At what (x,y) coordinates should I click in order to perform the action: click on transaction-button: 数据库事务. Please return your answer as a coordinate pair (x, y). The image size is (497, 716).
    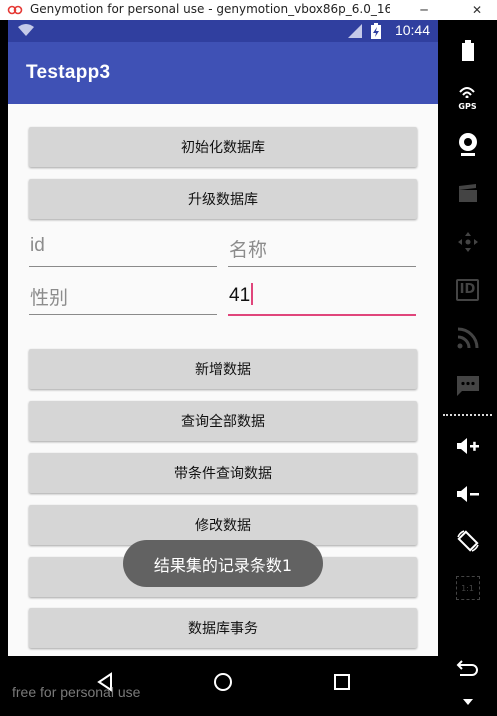
    Looking at the image, I should click on (223, 628).